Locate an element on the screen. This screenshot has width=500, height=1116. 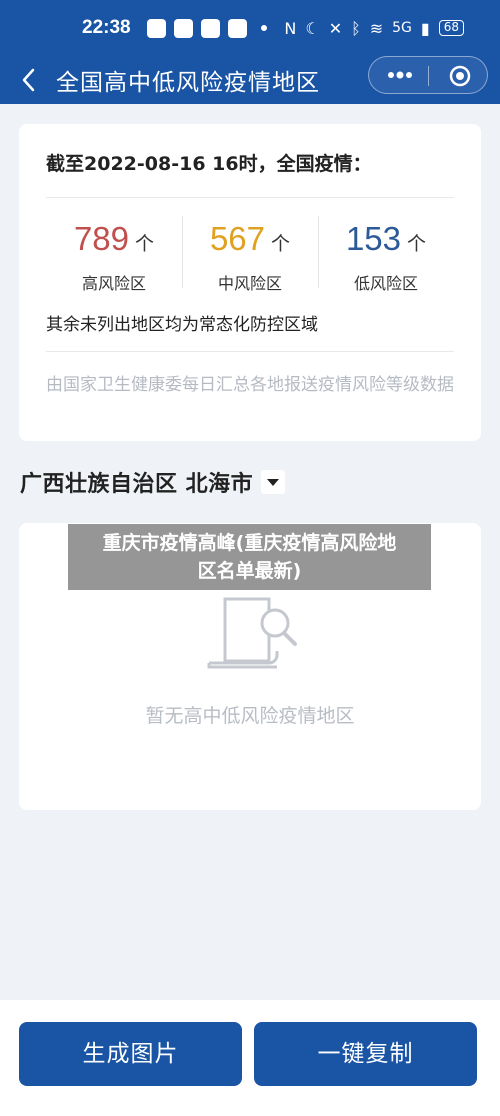
do-not-disturb-icon: ☾ is located at coordinates (312, 28).